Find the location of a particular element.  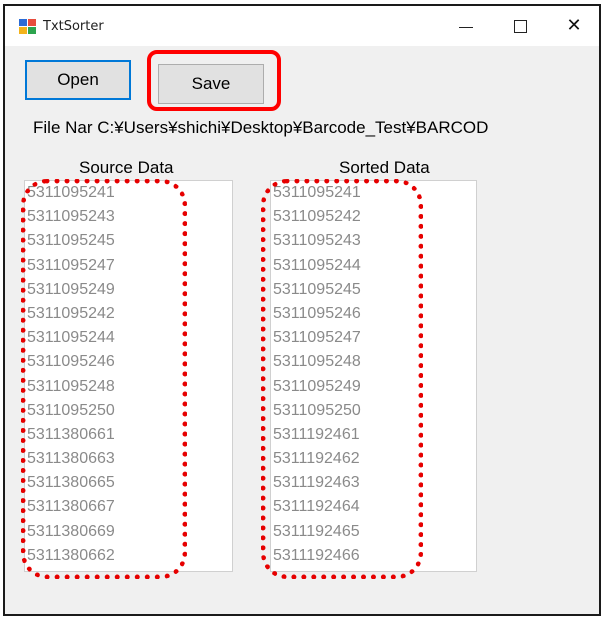

list-item: 5311380665 is located at coordinates (128, 483).